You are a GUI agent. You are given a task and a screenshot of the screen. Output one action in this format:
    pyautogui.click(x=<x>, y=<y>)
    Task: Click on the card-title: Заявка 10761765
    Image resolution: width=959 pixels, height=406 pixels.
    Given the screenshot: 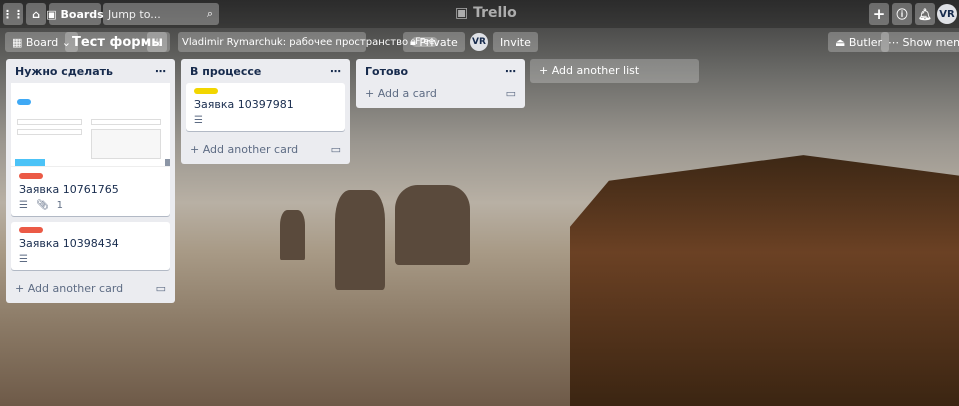 What is the action you would take?
    pyautogui.click(x=69, y=189)
    